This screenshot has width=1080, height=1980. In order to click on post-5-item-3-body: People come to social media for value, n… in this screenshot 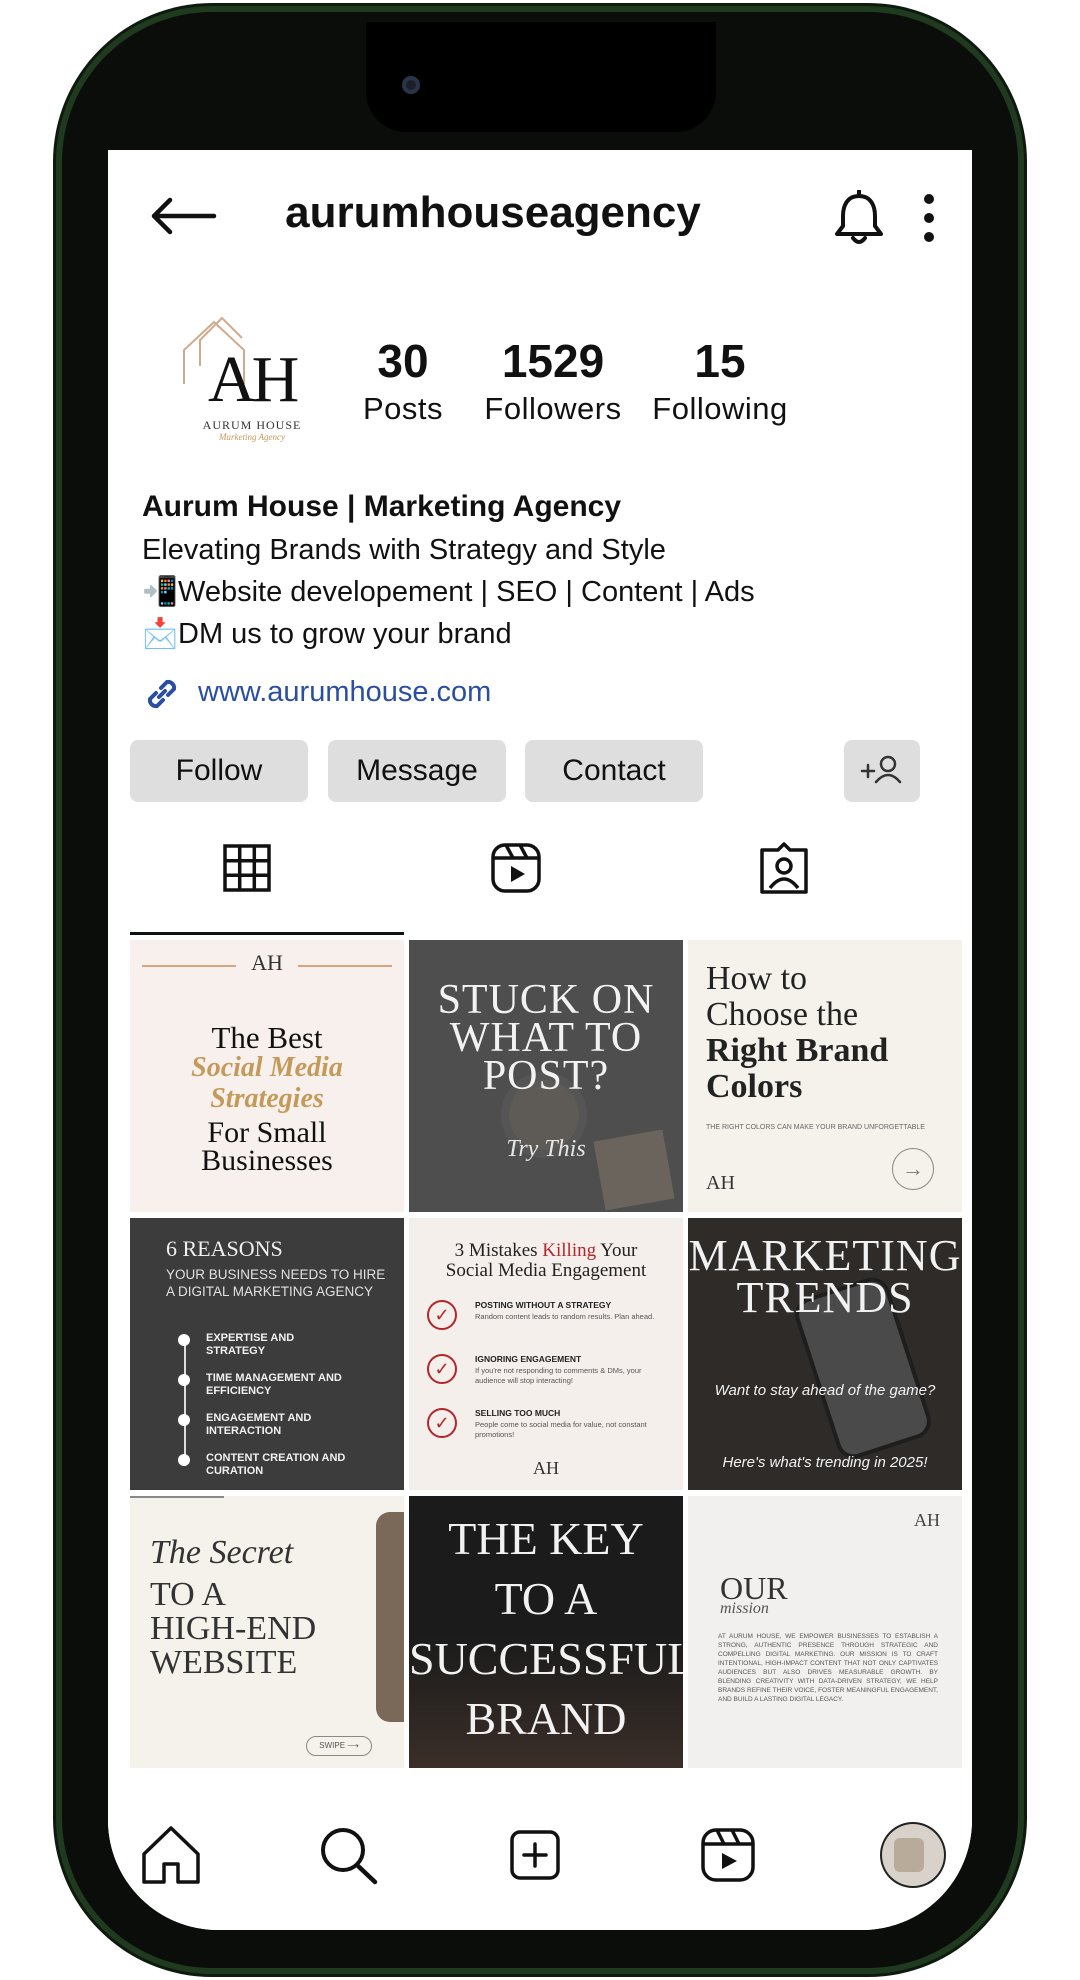, I will do `click(561, 1429)`.